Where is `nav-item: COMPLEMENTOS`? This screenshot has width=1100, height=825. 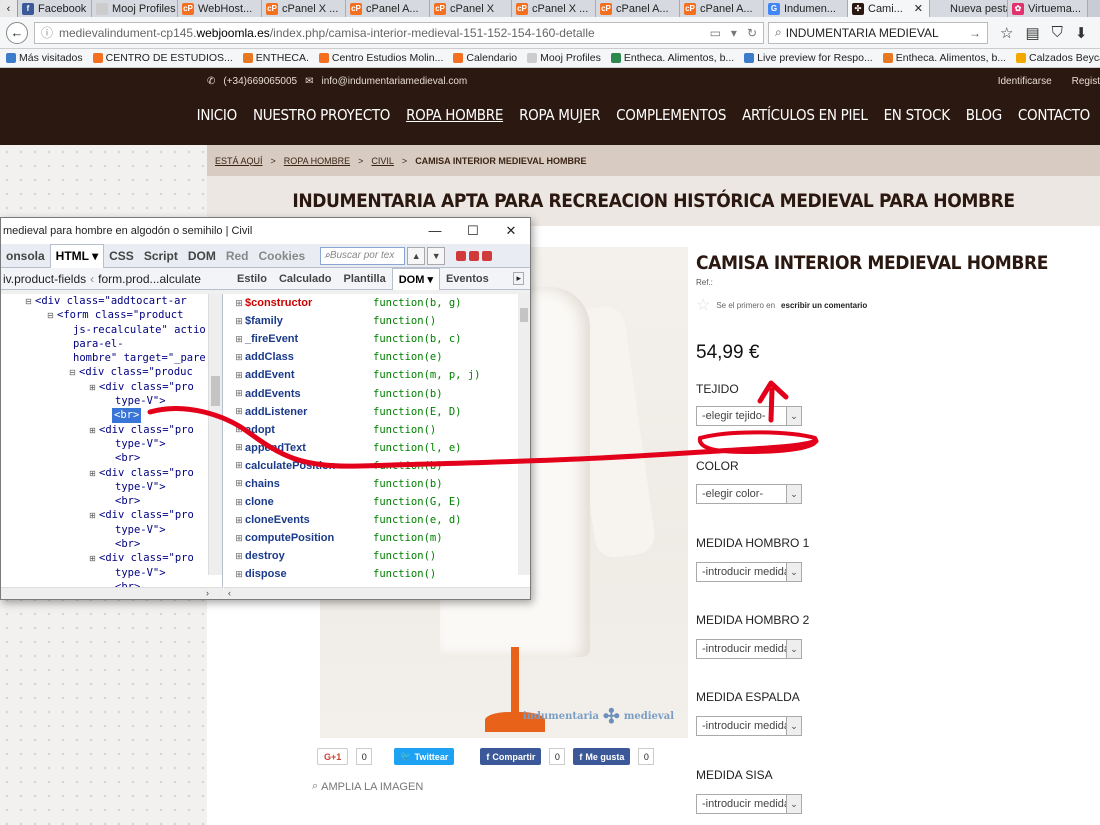 nav-item: COMPLEMENTOS is located at coordinates (671, 115).